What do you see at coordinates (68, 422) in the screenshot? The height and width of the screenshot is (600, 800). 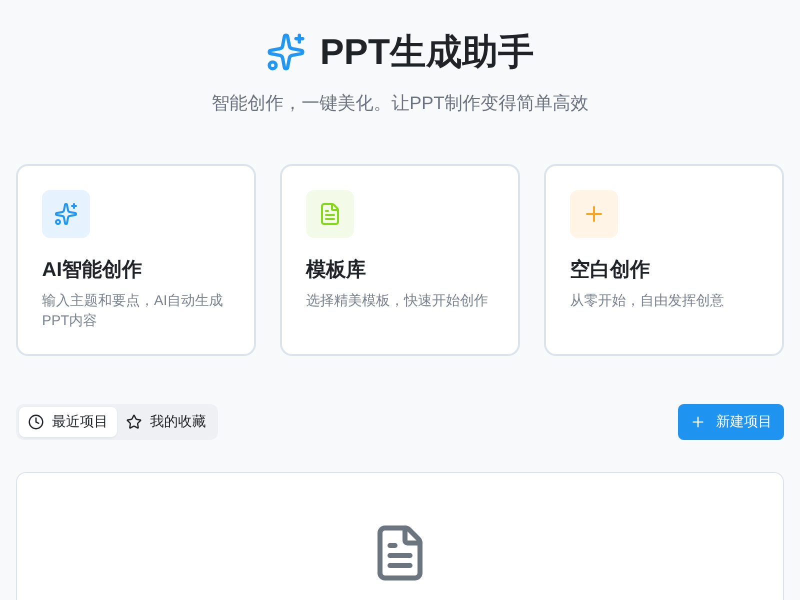 I see `tab: 最近项目` at bounding box center [68, 422].